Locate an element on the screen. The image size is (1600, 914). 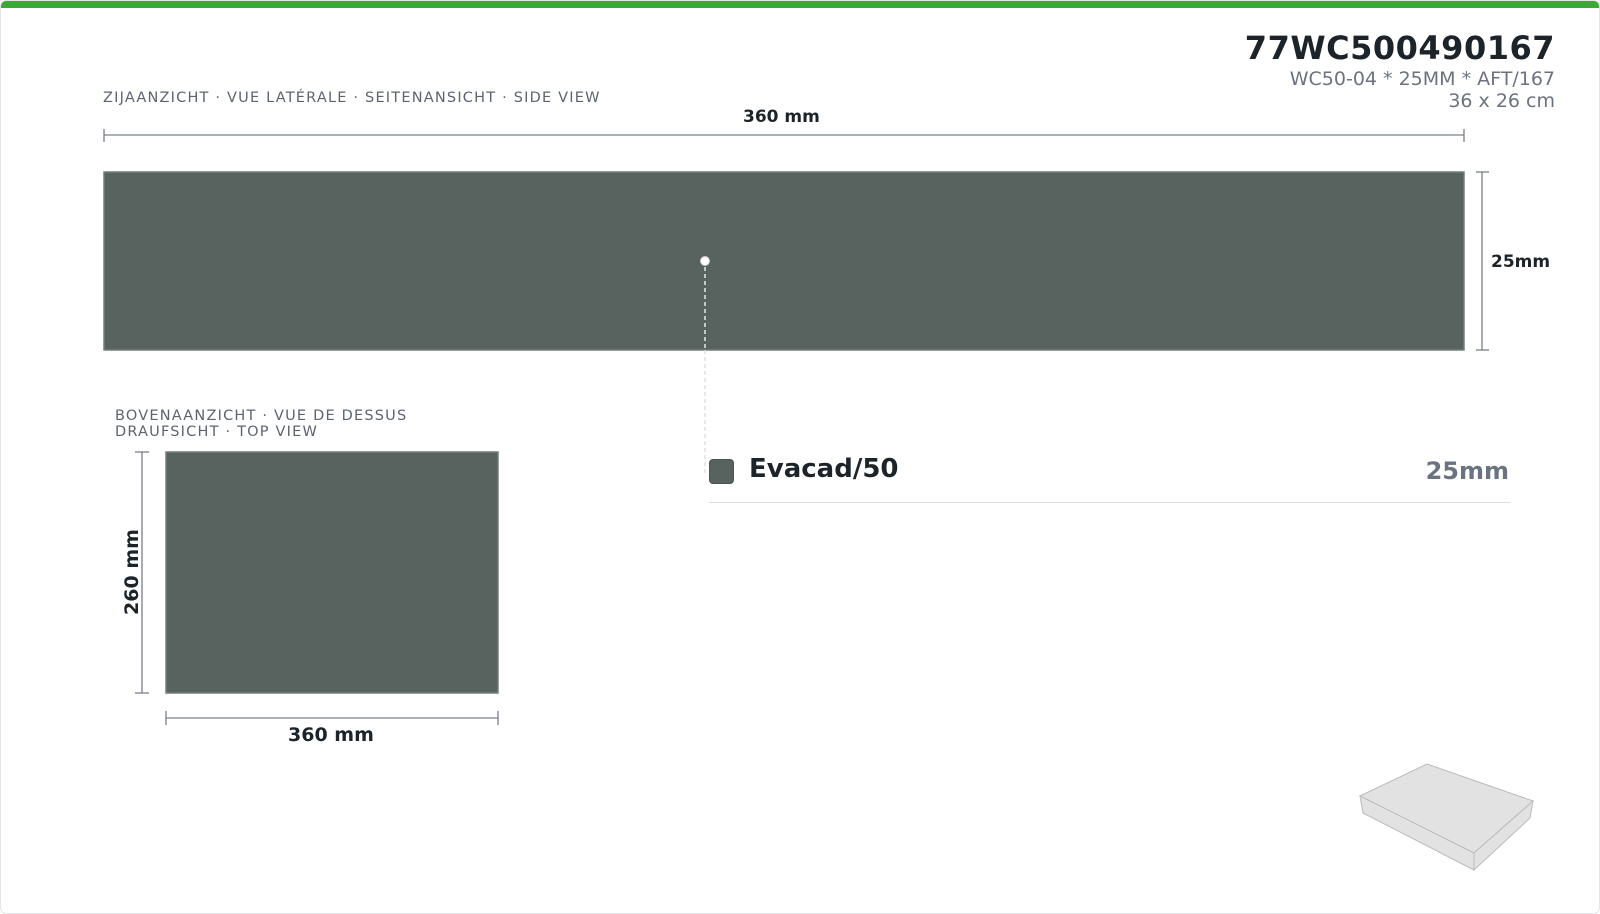
side-view-height-label: 25mm is located at coordinates (1521, 262).